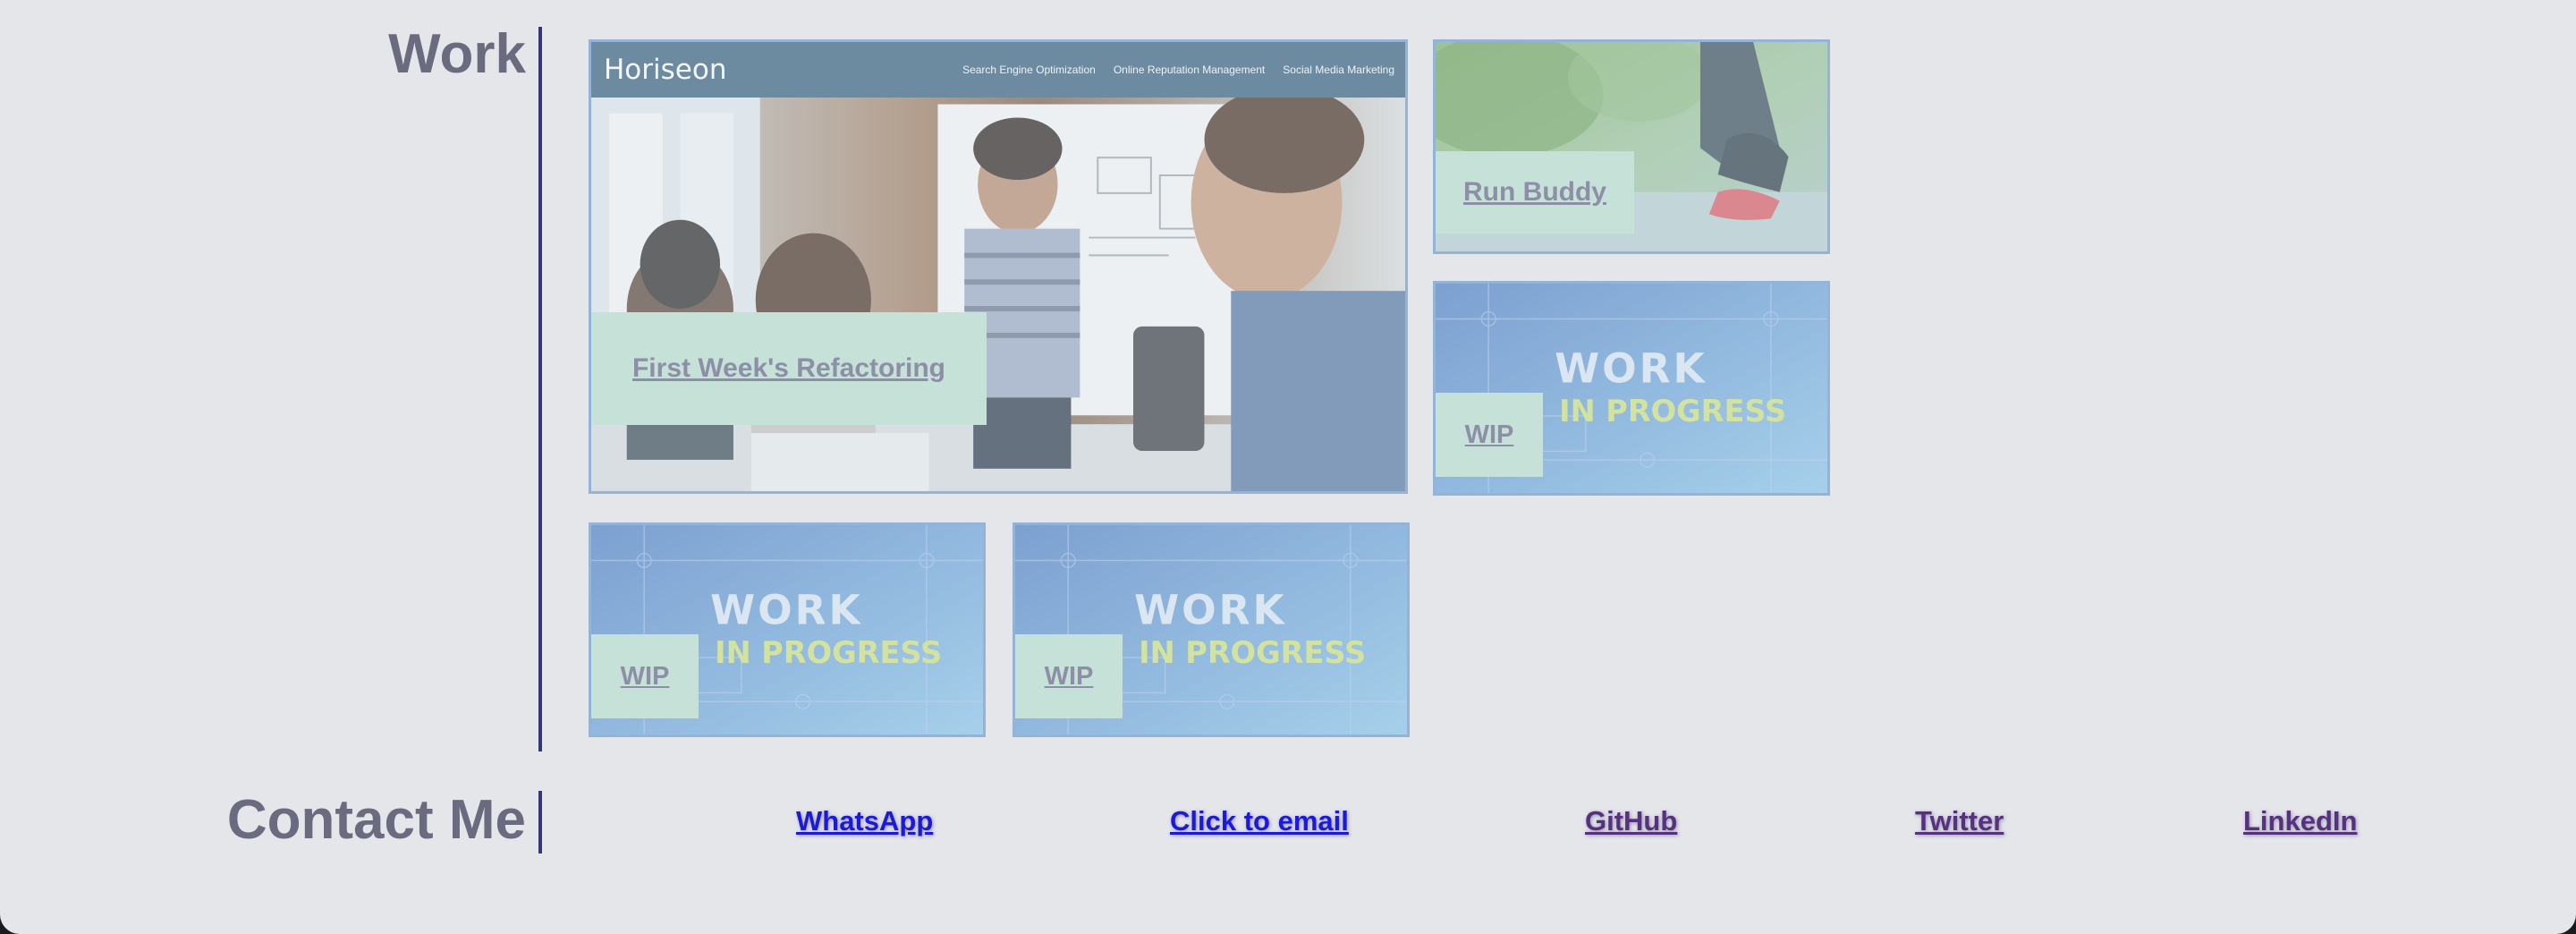 The width and height of the screenshot is (2576, 934). Describe the element at coordinates (457, 54) in the screenshot. I see `work-heading: Work` at that location.